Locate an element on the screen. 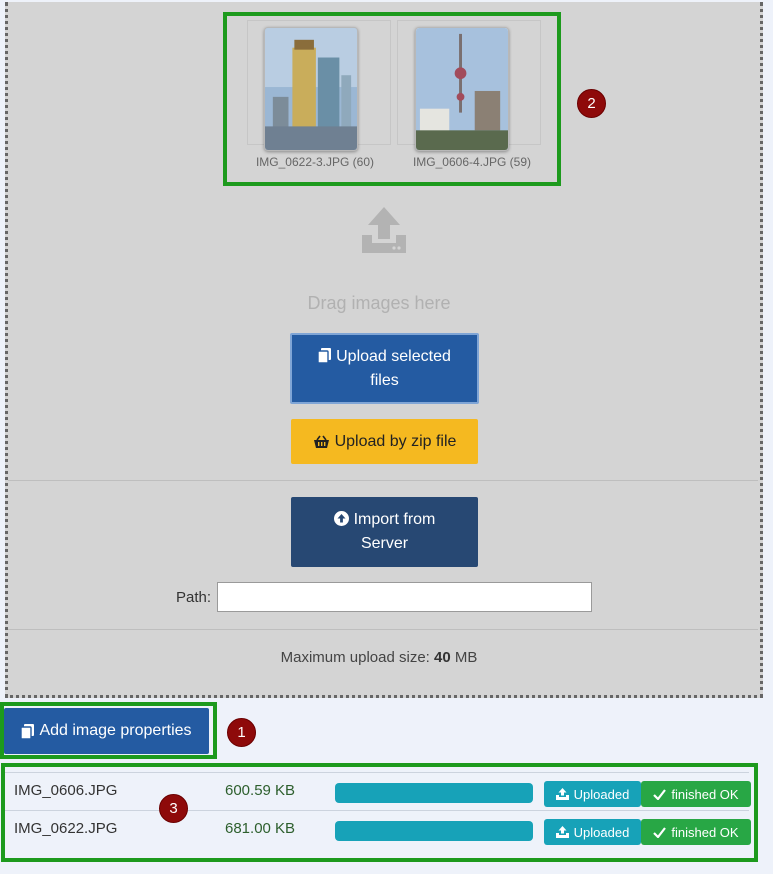 This screenshot has height=874, width=773. max-upload-size: Maximum upload size: 40 MB is located at coordinates (379, 657).